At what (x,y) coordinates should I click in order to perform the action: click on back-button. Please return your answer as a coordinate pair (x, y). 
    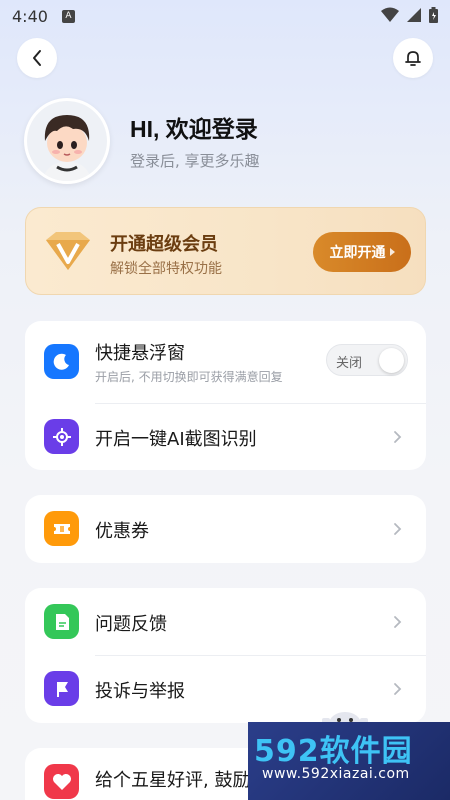
    Looking at the image, I should click on (37, 58).